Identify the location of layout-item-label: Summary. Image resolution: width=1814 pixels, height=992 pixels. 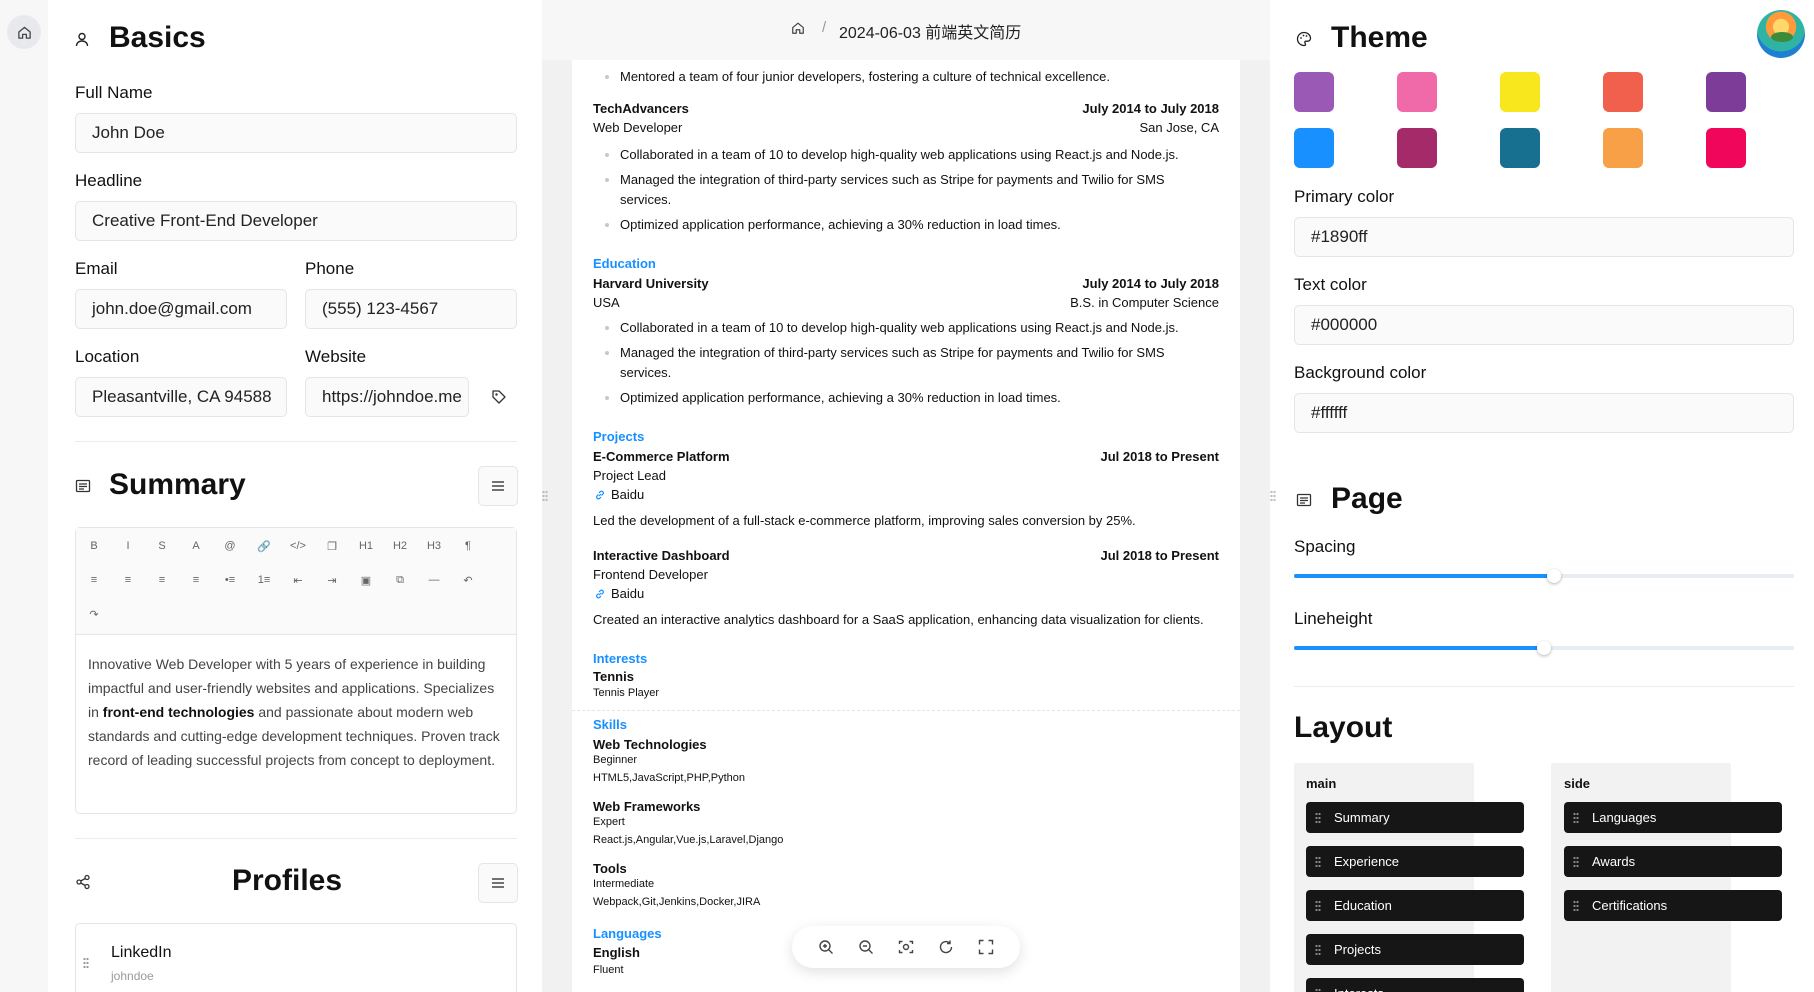
(1362, 817).